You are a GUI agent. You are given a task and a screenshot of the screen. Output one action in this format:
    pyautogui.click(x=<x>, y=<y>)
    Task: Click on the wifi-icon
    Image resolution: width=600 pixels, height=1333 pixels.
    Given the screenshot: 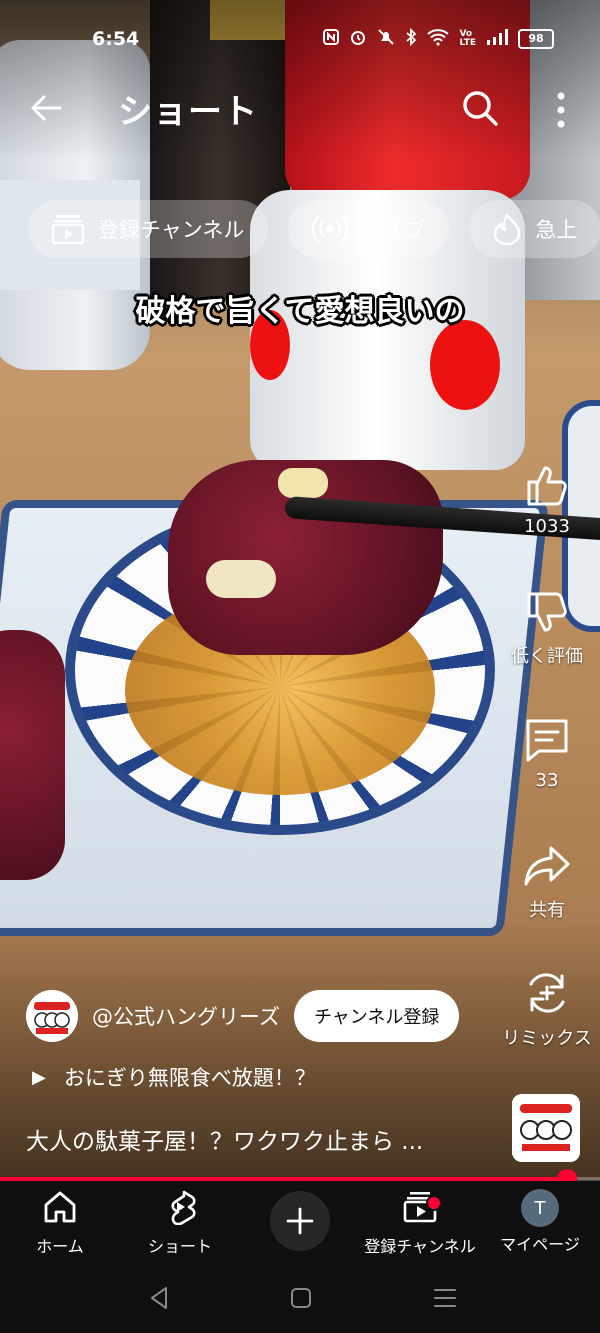 What is the action you would take?
    pyautogui.click(x=438, y=39)
    